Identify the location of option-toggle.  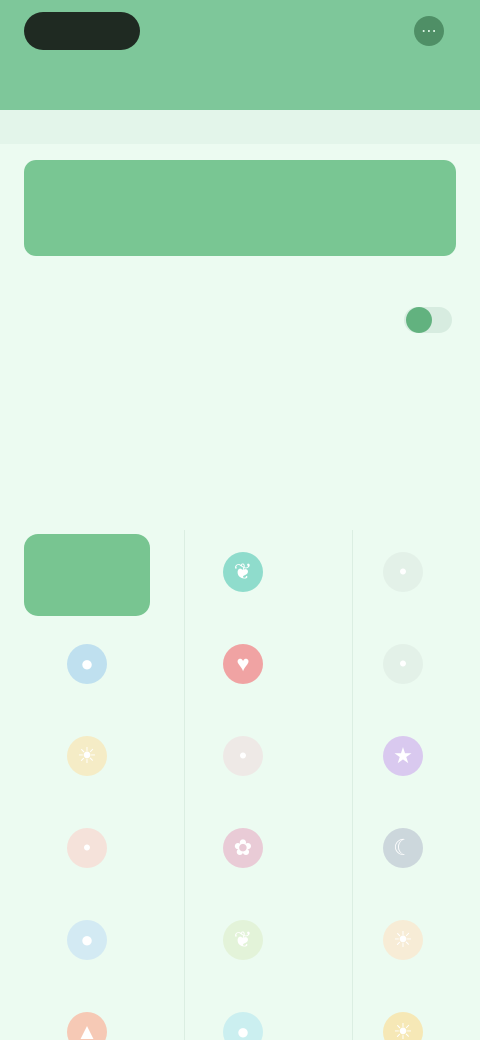
(428, 320).